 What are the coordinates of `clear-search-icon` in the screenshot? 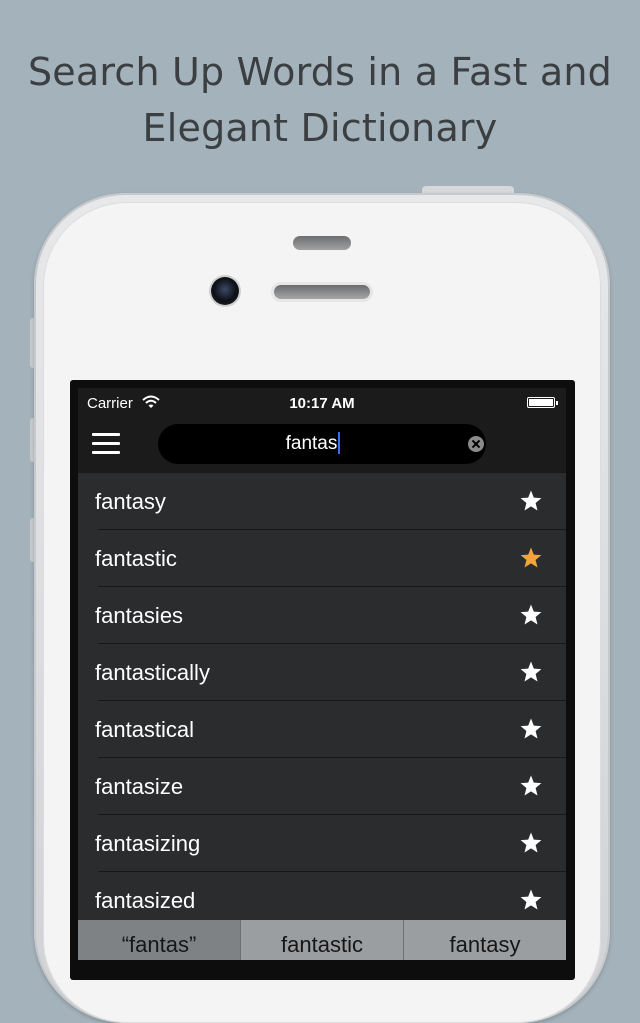 It's located at (476, 444).